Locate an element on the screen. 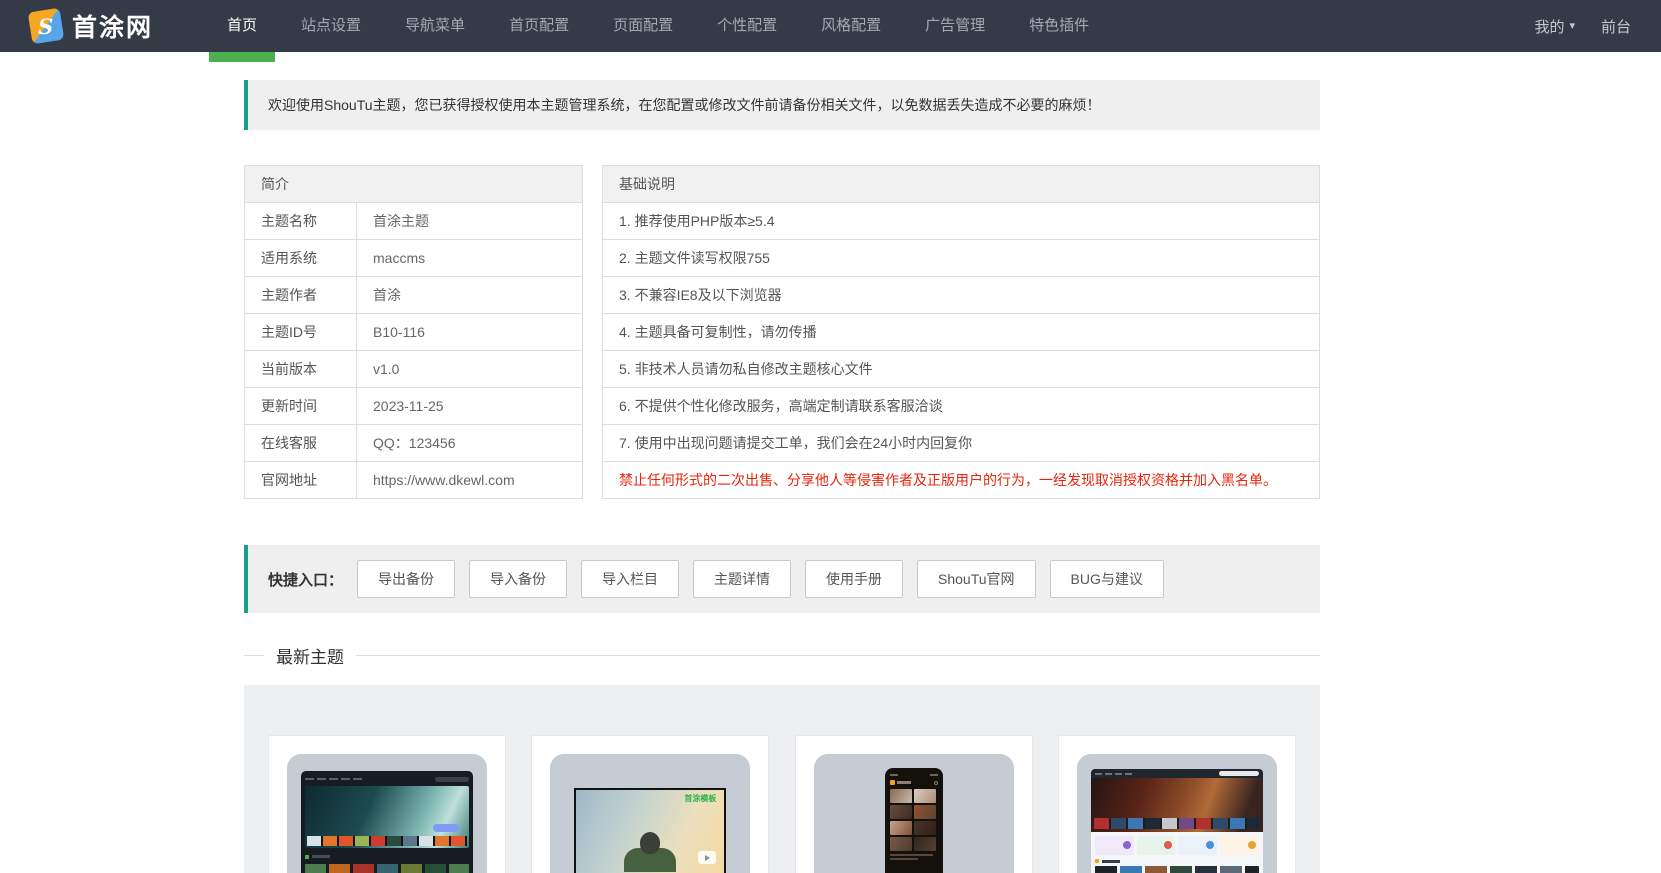  table-row: 当前版本 v1.0 is located at coordinates (413, 369).